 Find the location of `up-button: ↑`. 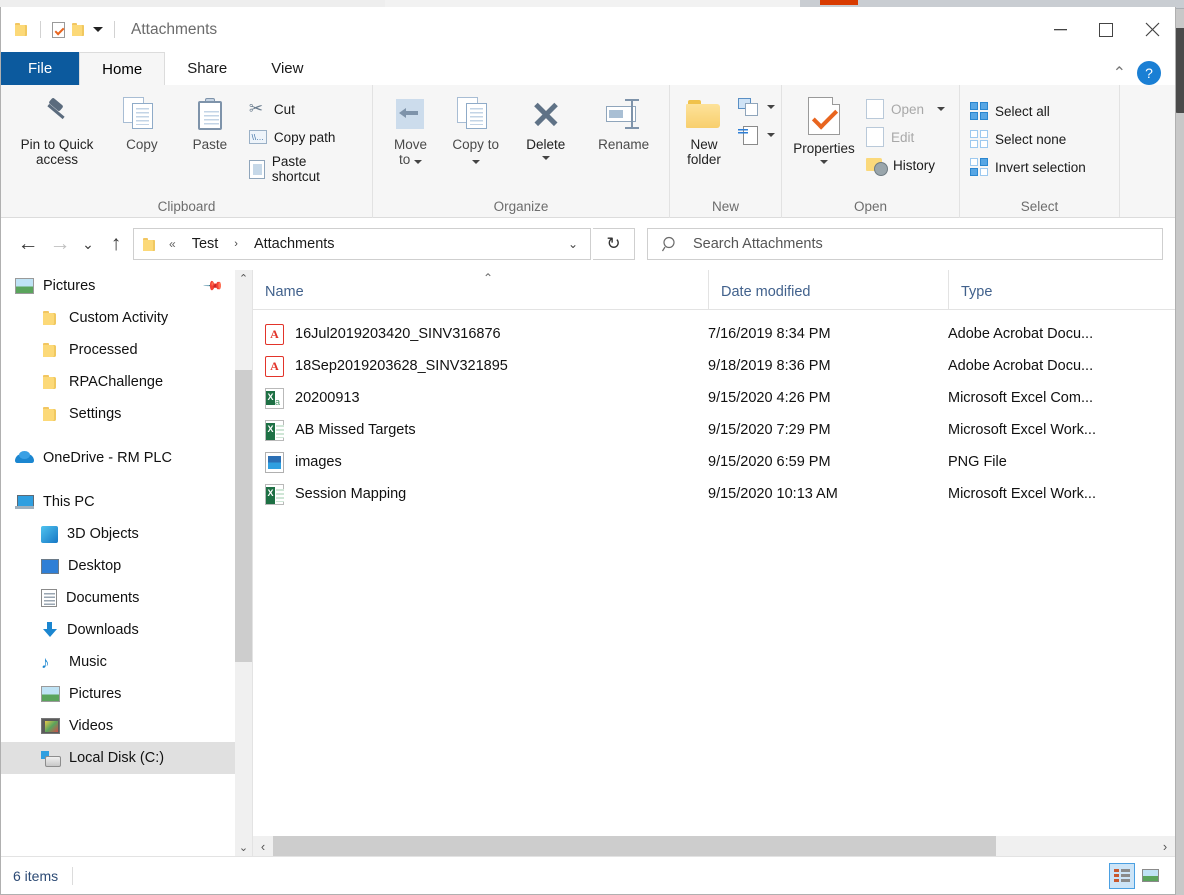

up-button: ↑ is located at coordinates (116, 244).